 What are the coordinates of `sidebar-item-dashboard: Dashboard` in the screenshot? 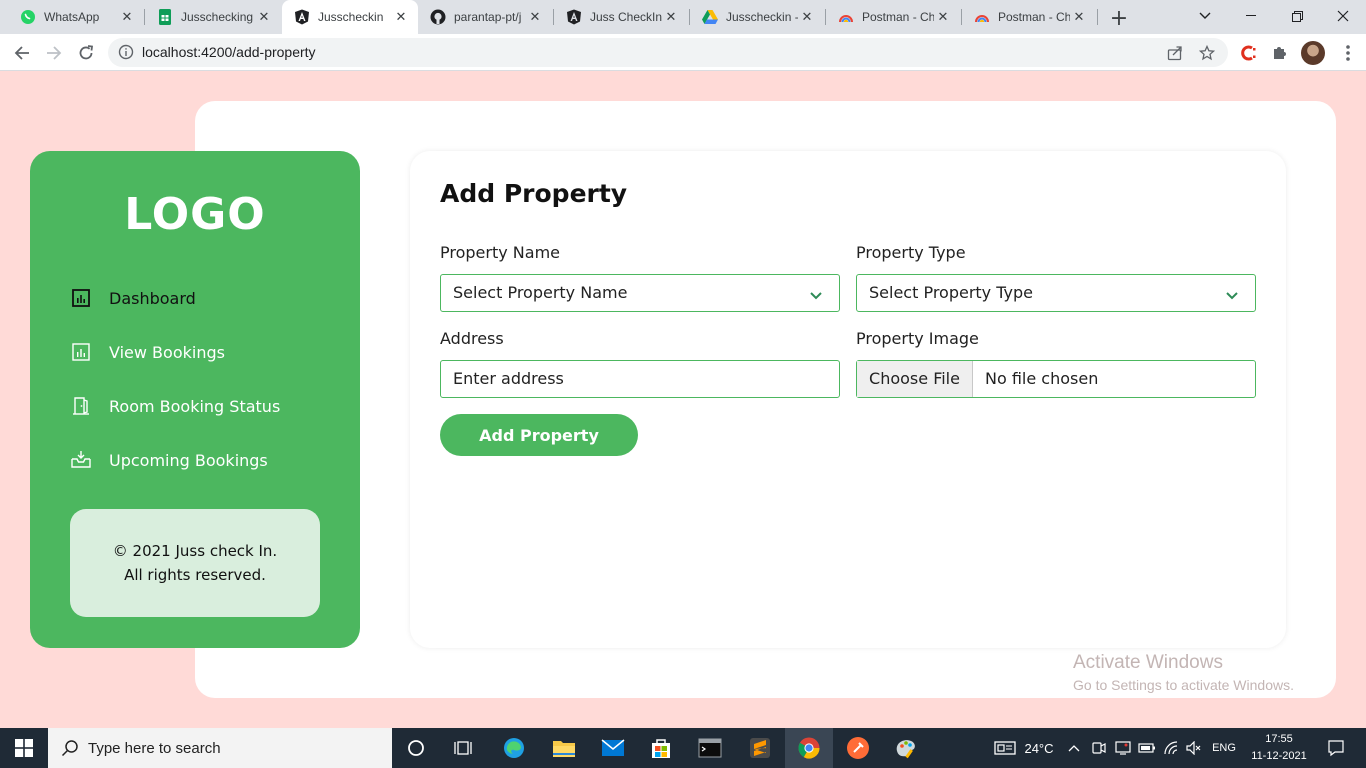 It's located at (200, 298).